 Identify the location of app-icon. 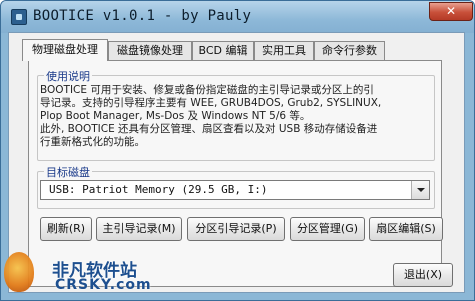
(19, 17).